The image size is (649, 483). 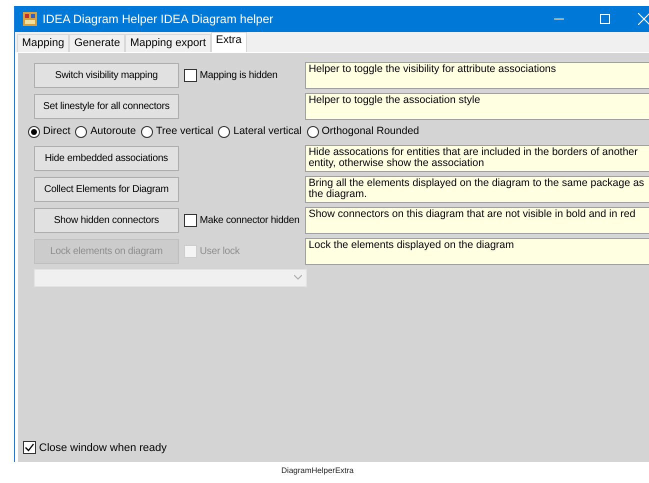 What do you see at coordinates (103, 448) in the screenshot?
I see `checkbox-label: Close window when ready` at bounding box center [103, 448].